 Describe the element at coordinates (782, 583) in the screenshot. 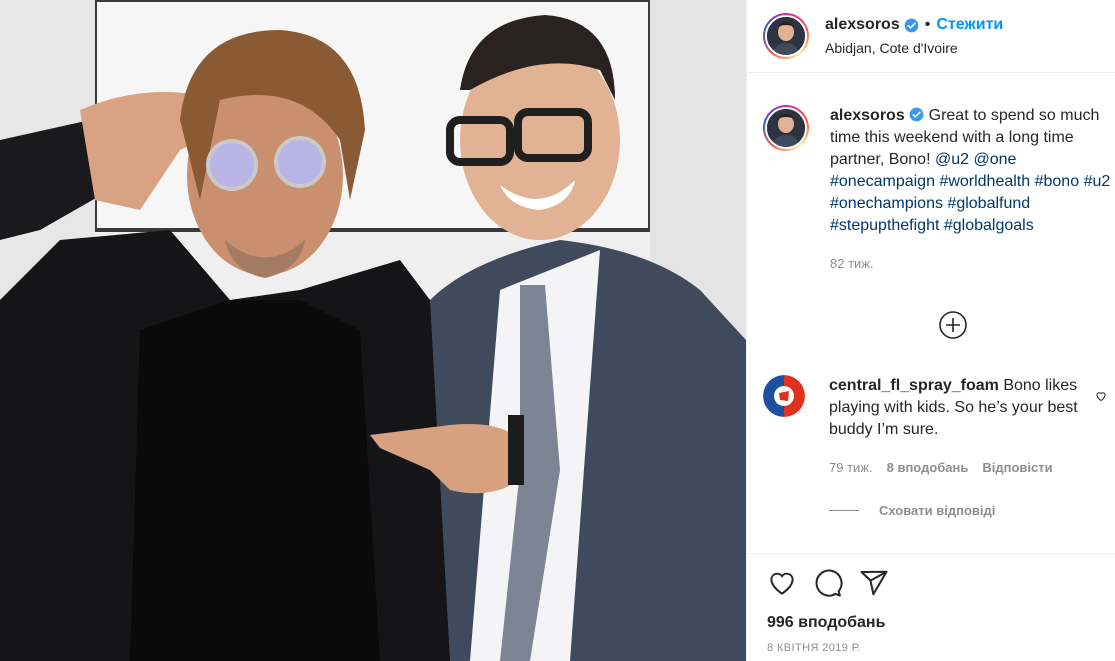

I see `heart-icon` at that location.